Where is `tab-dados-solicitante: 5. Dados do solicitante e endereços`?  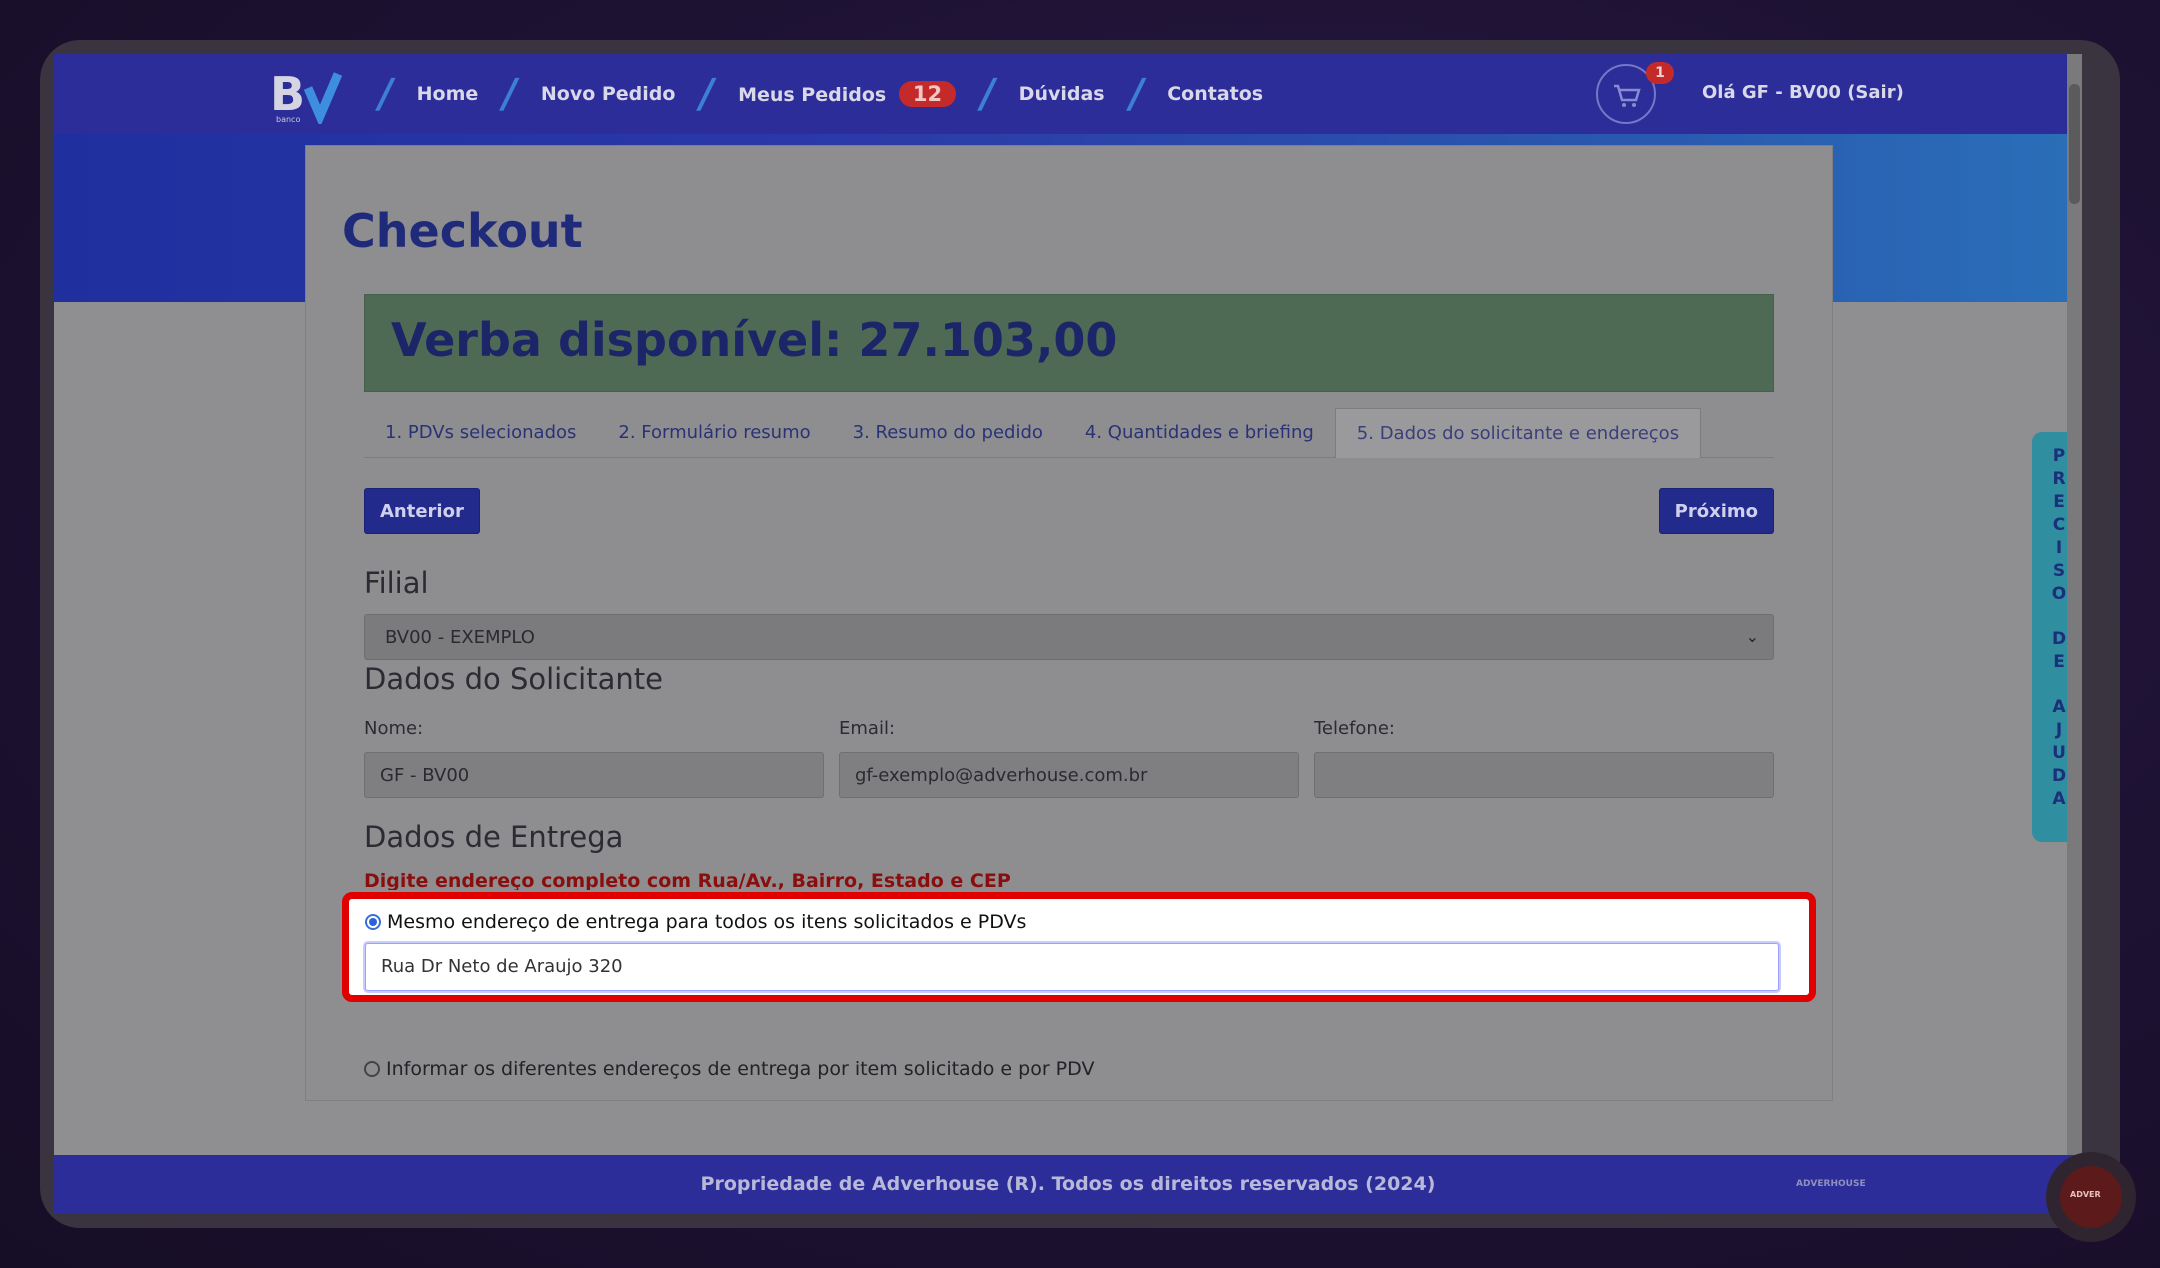
tab-dados-solicitante: 5. Dados do solicitante e endereços is located at coordinates (1518, 433).